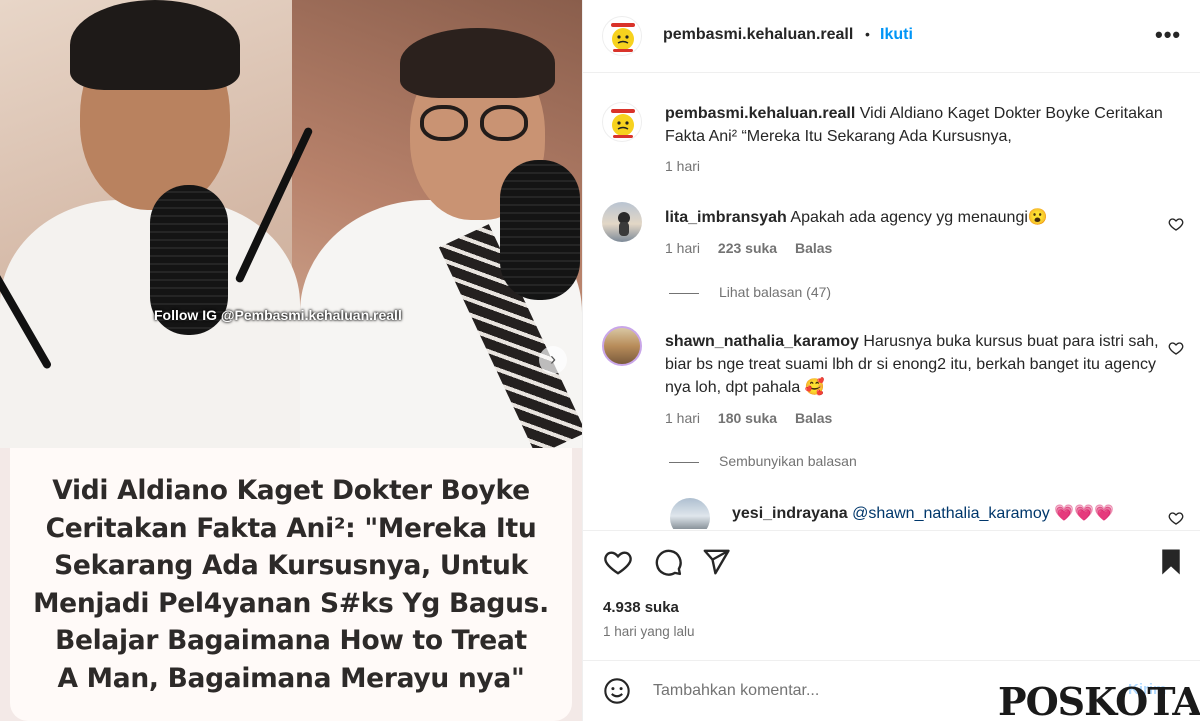 The width and height of the screenshot is (1200, 721). I want to click on reply-mention: @shawn_nathalia_karamoy, so click(951, 513).